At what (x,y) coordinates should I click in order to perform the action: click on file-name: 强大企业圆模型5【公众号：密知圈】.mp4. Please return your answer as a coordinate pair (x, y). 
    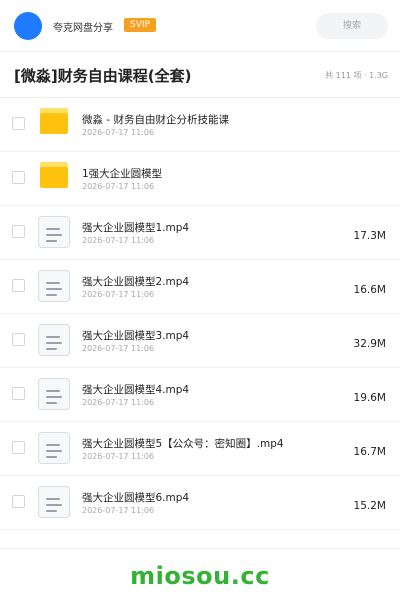
    Looking at the image, I should click on (183, 444).